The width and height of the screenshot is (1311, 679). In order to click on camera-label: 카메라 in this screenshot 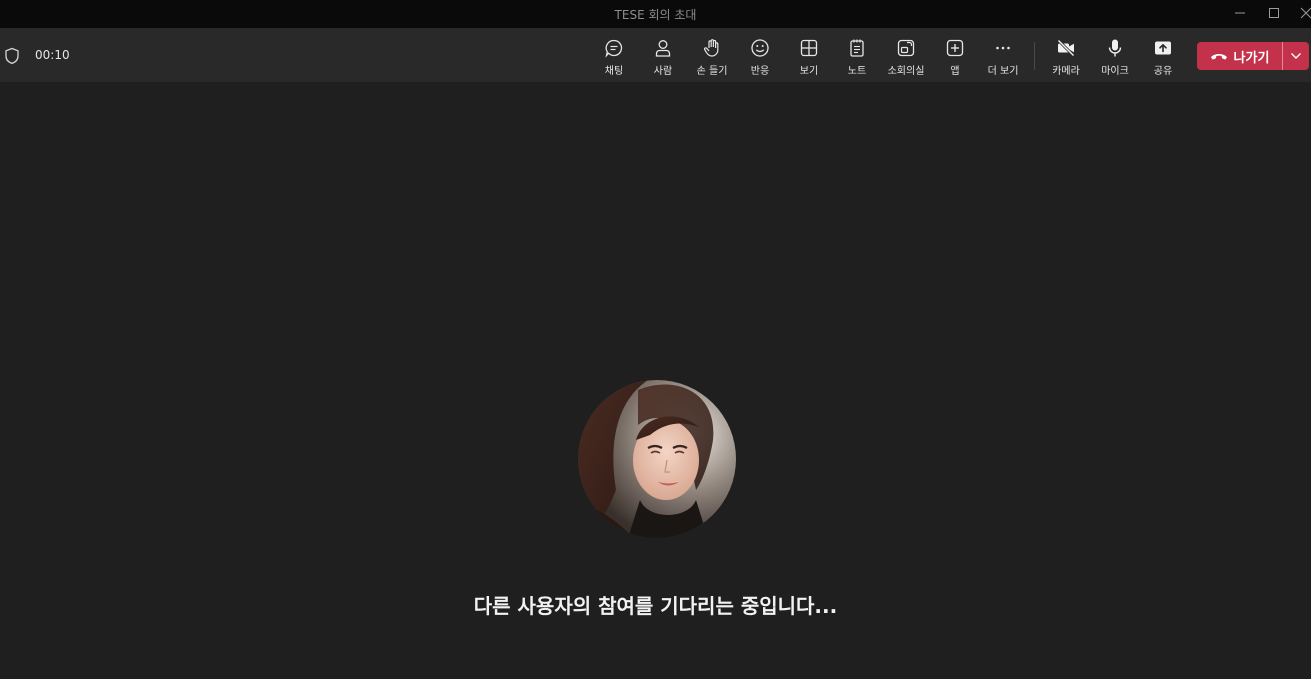, I will do `click(1066, 71)`.